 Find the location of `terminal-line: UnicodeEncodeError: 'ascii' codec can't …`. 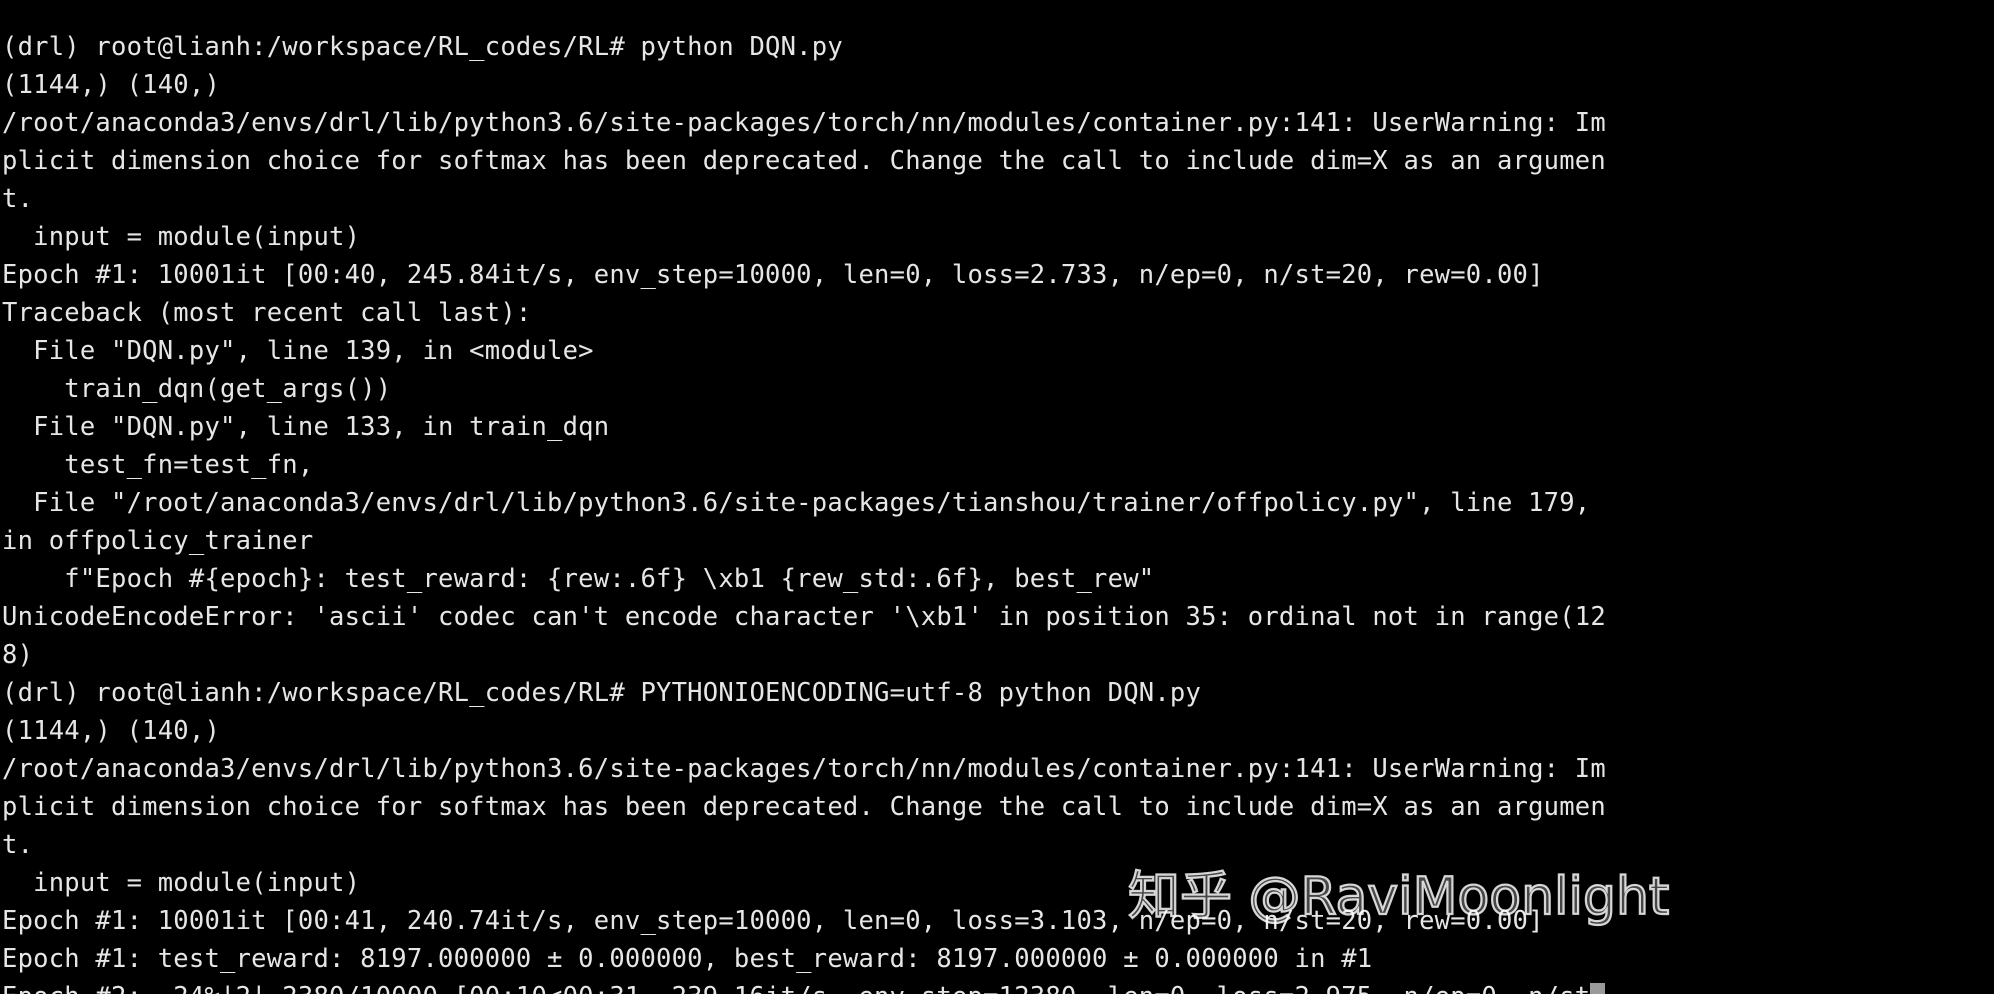

terminal-line: UnicodeEncodeError: 'ascii' codec can't … is located at coordinates (804, 616).